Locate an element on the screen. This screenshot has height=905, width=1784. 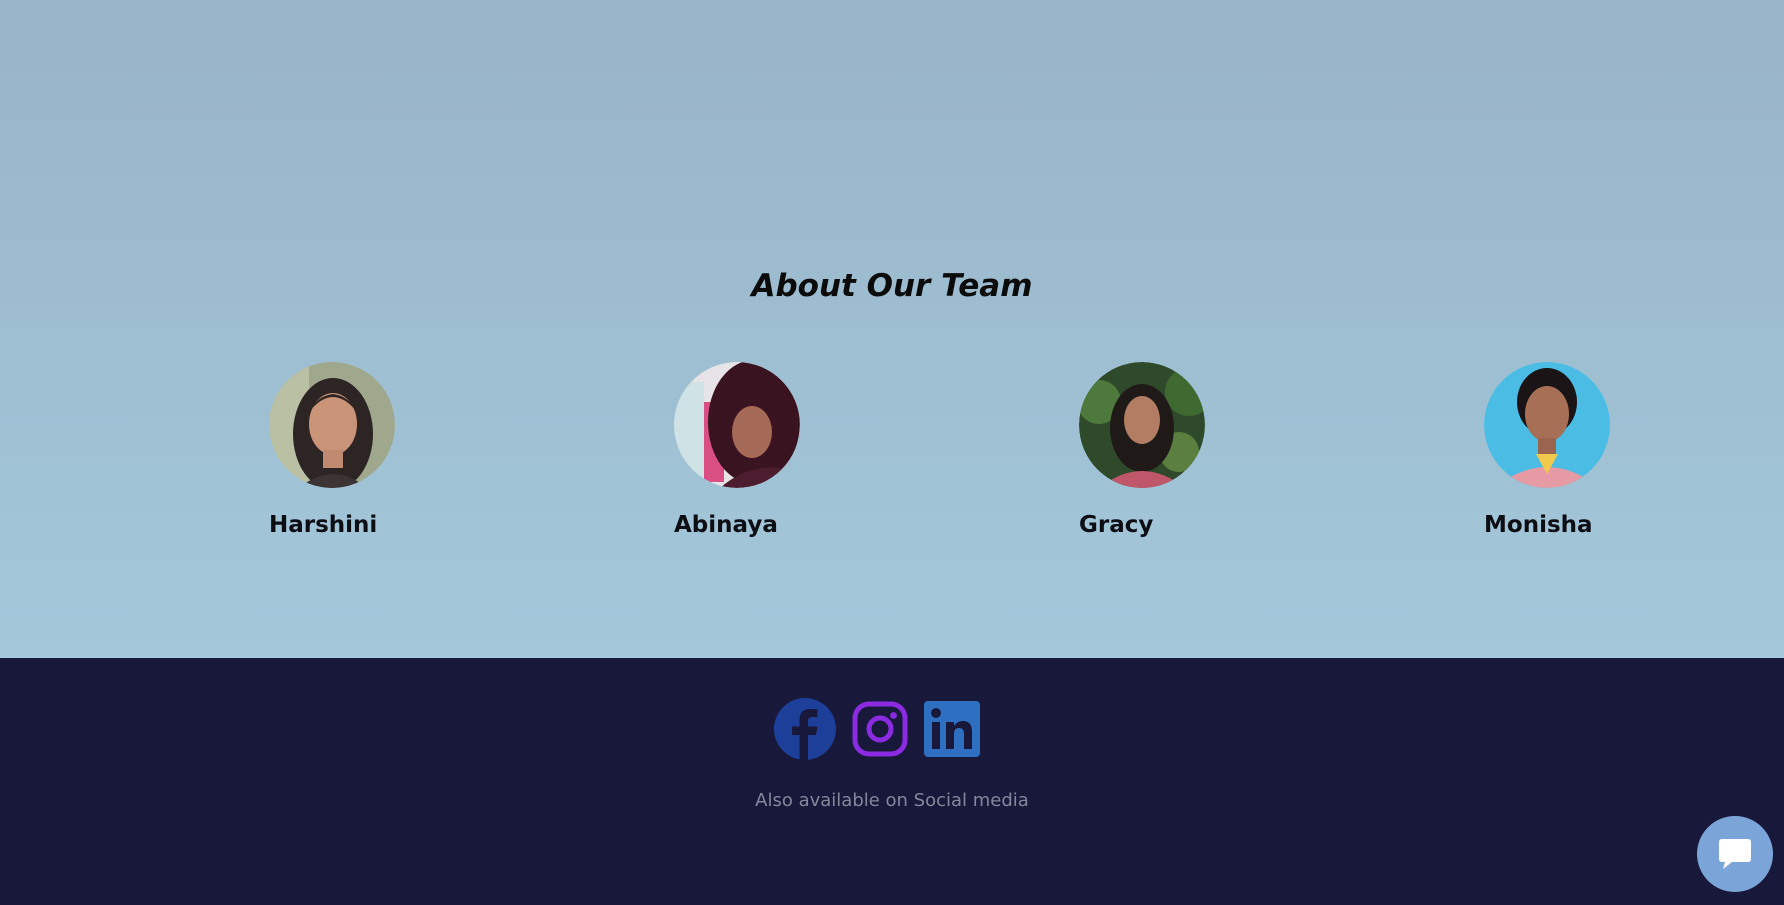
linkedin-link is located at coordinates (952, 729).